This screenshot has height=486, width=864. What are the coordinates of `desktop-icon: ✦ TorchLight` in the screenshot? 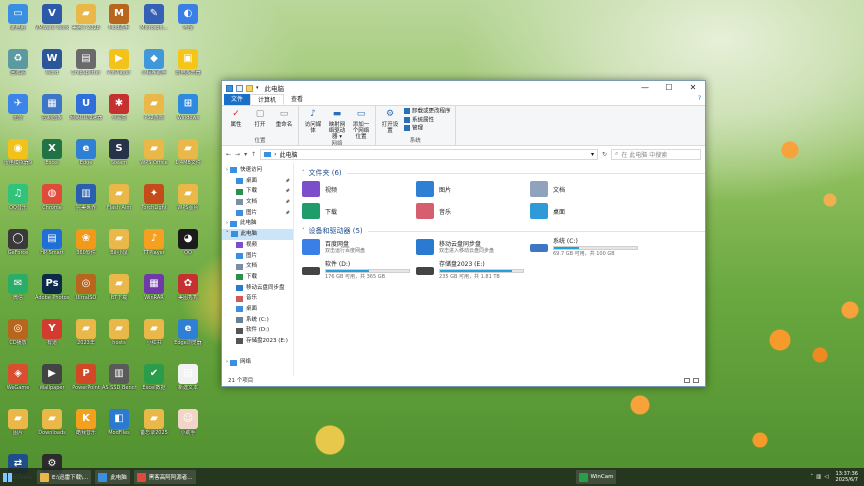 It's located at (154, 197).